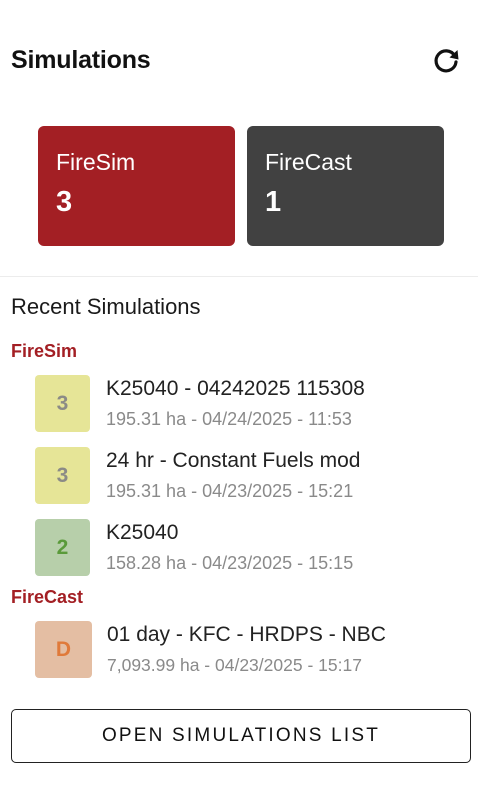  Describe the element at coordinates (233, 460) in the screenshot. I see `simulation-title: 24 hr - Constant Fuels mod` at that location.